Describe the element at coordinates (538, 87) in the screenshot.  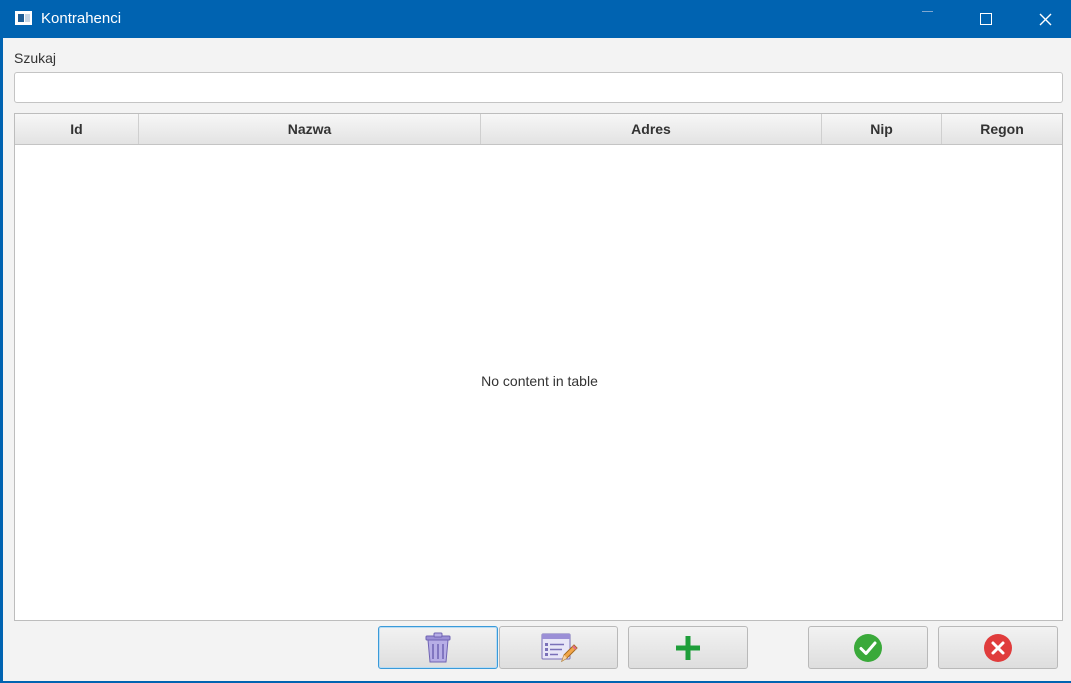
I see `search-input` at that location.